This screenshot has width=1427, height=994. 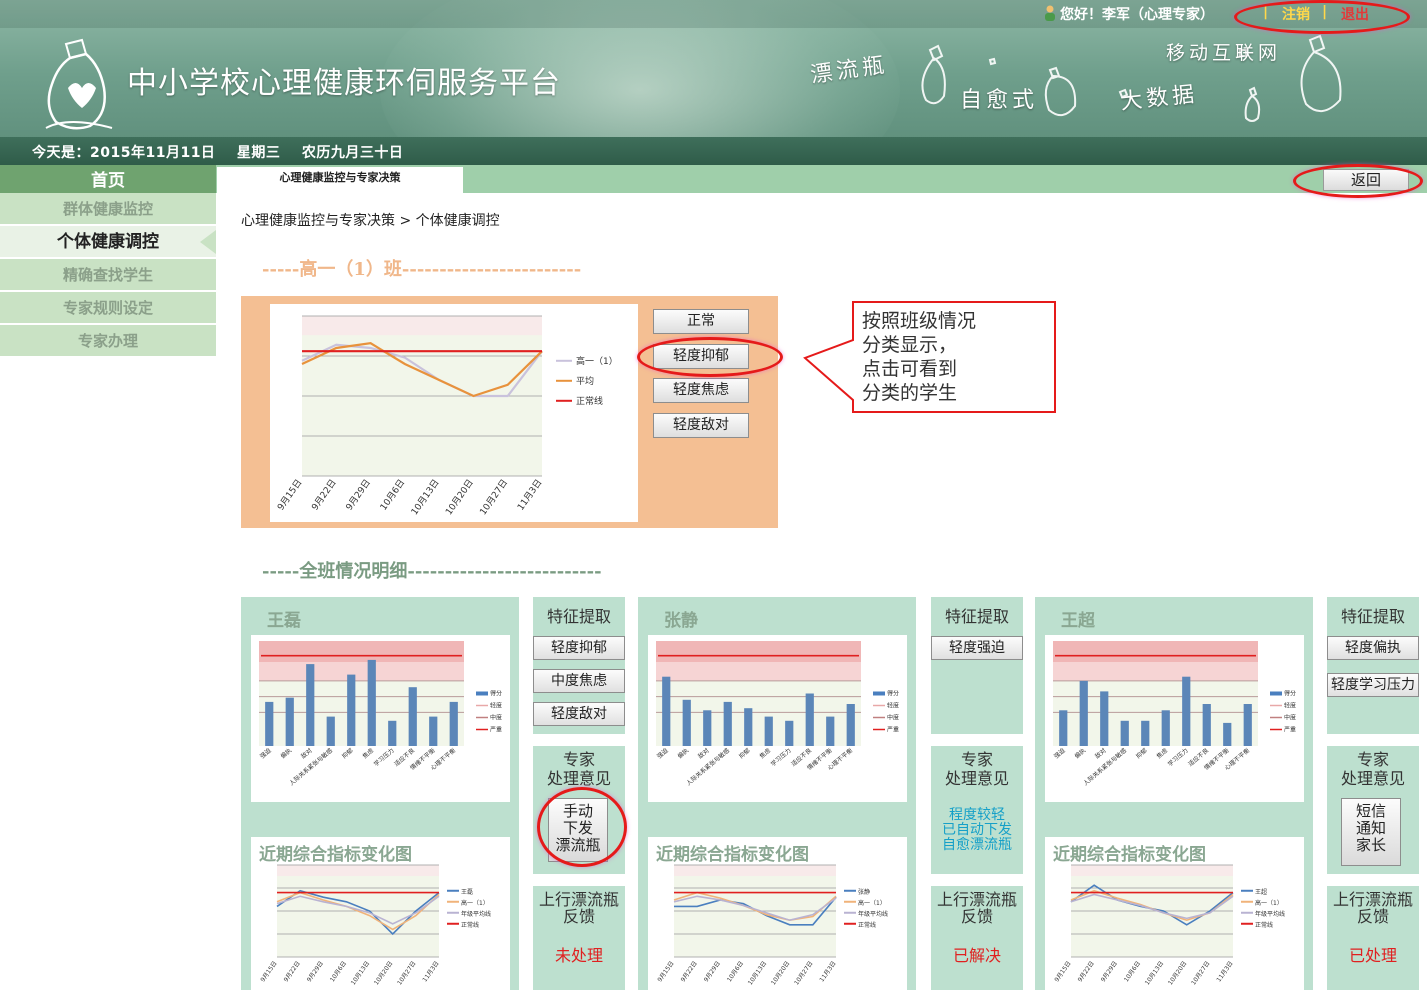 What do you see at coordinates (1261, 892) in the screenshot?
I see `legend-label: 王超` at bounding box center [1261, 892].